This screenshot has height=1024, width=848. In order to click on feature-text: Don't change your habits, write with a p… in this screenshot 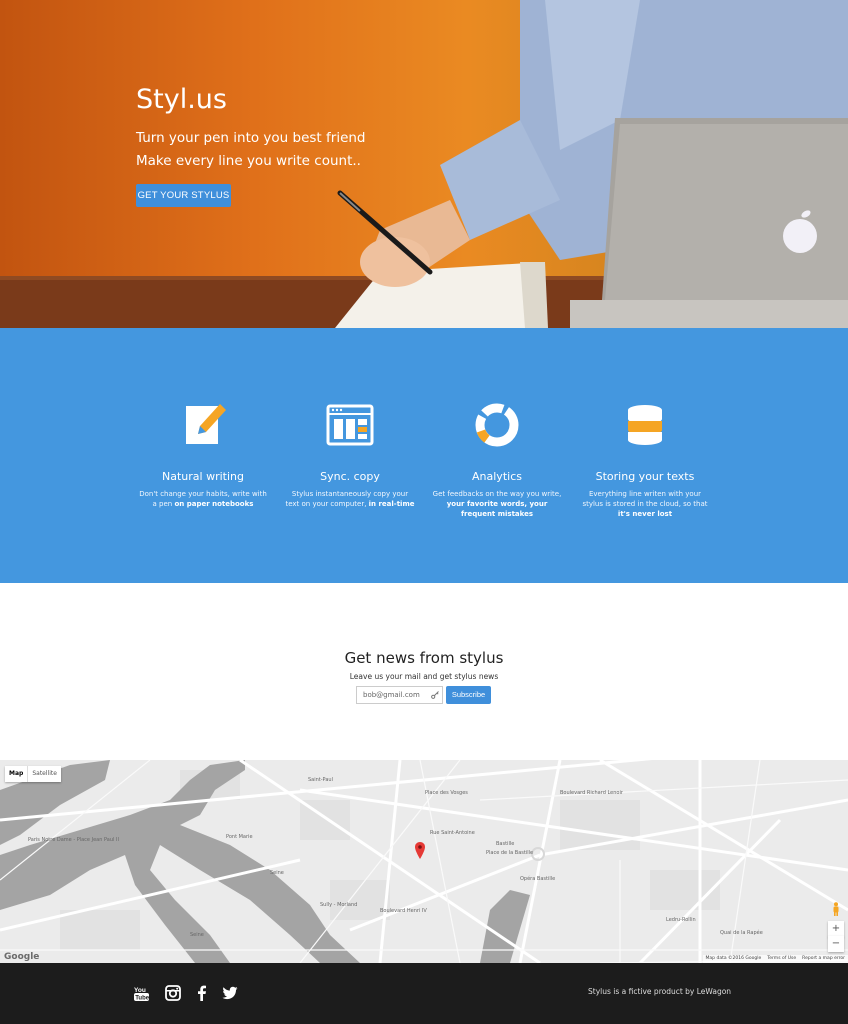, I will do `click(203, 499)`.